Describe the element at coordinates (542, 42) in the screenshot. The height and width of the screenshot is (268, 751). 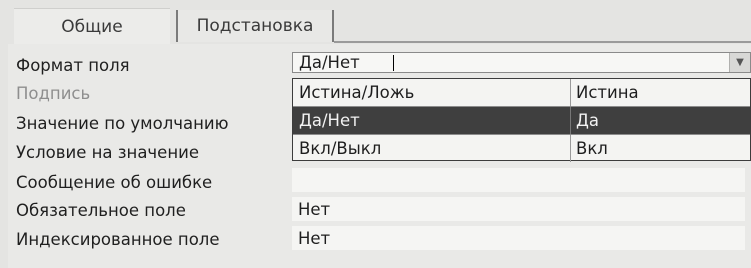
I see `tab-strip-border` at that location.